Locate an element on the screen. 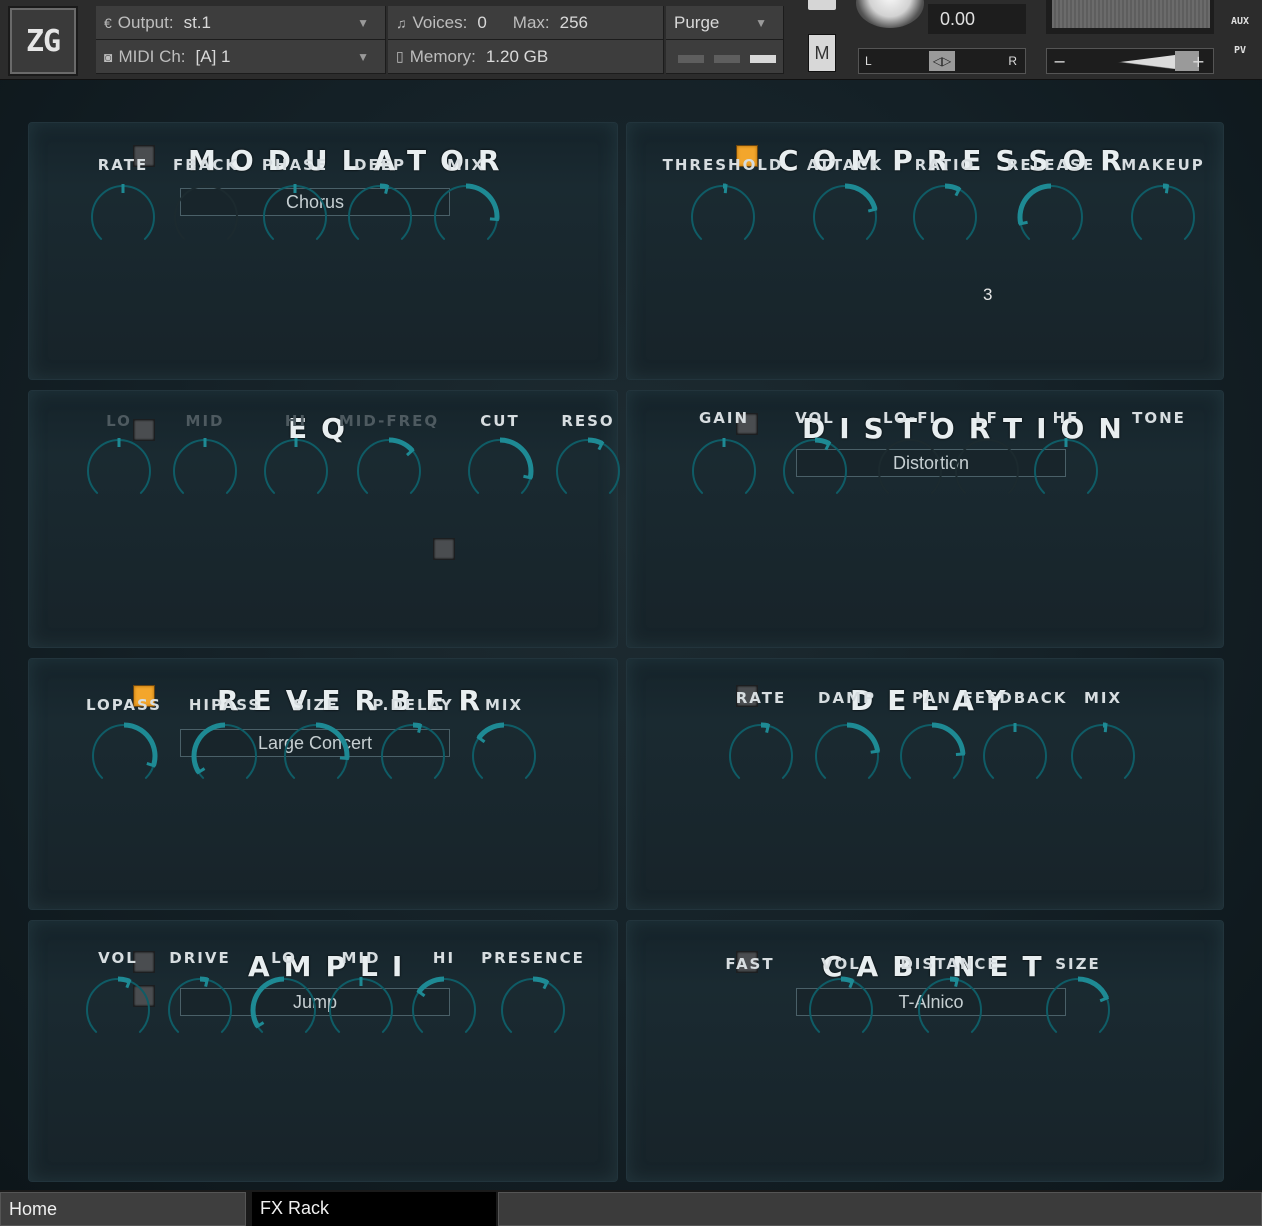 The height and width of the screenshot is (1226, 1262). modulator-rate-label: RATE is located at coordinates (123, 165).